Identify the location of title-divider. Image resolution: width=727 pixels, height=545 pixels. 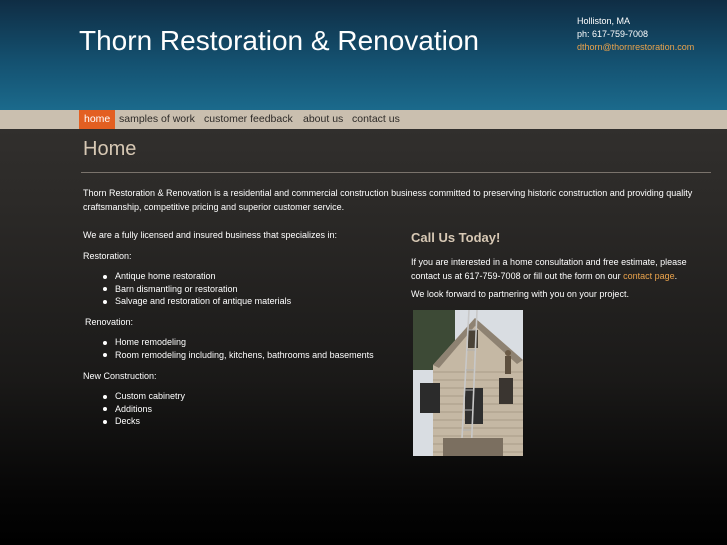
(396, 172).